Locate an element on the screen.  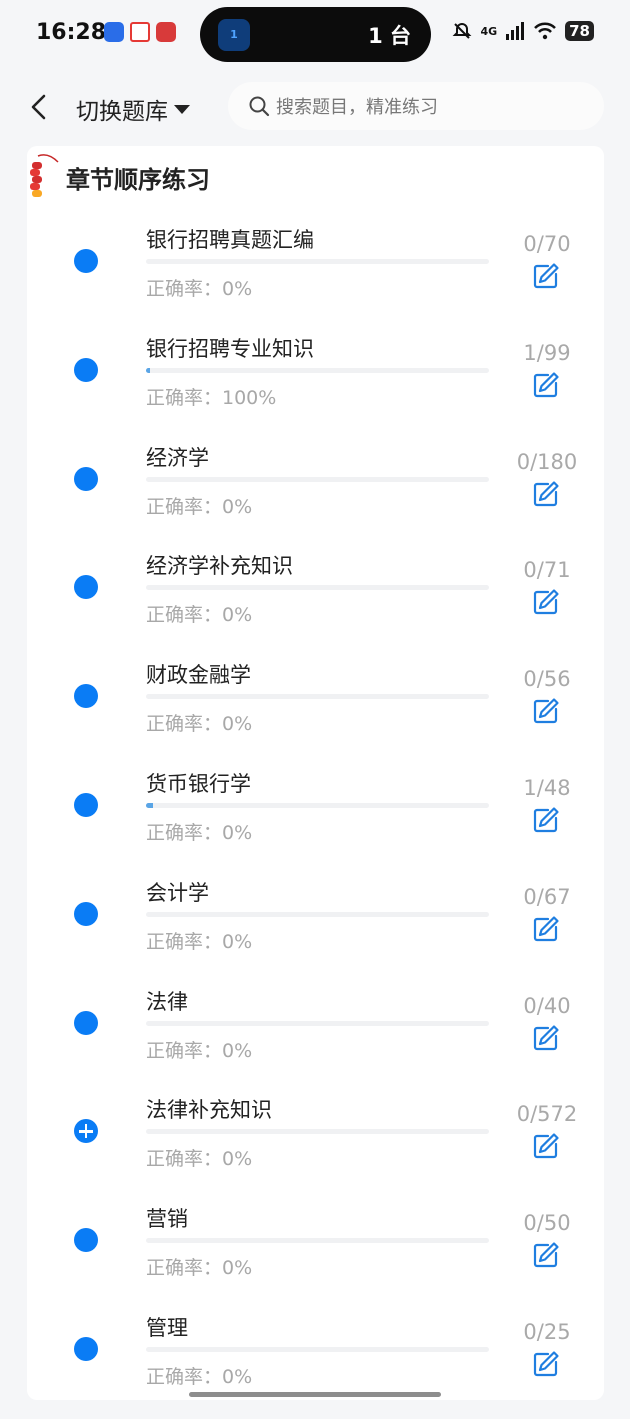
battery-level: 78 is located at coordinates (579, 31).